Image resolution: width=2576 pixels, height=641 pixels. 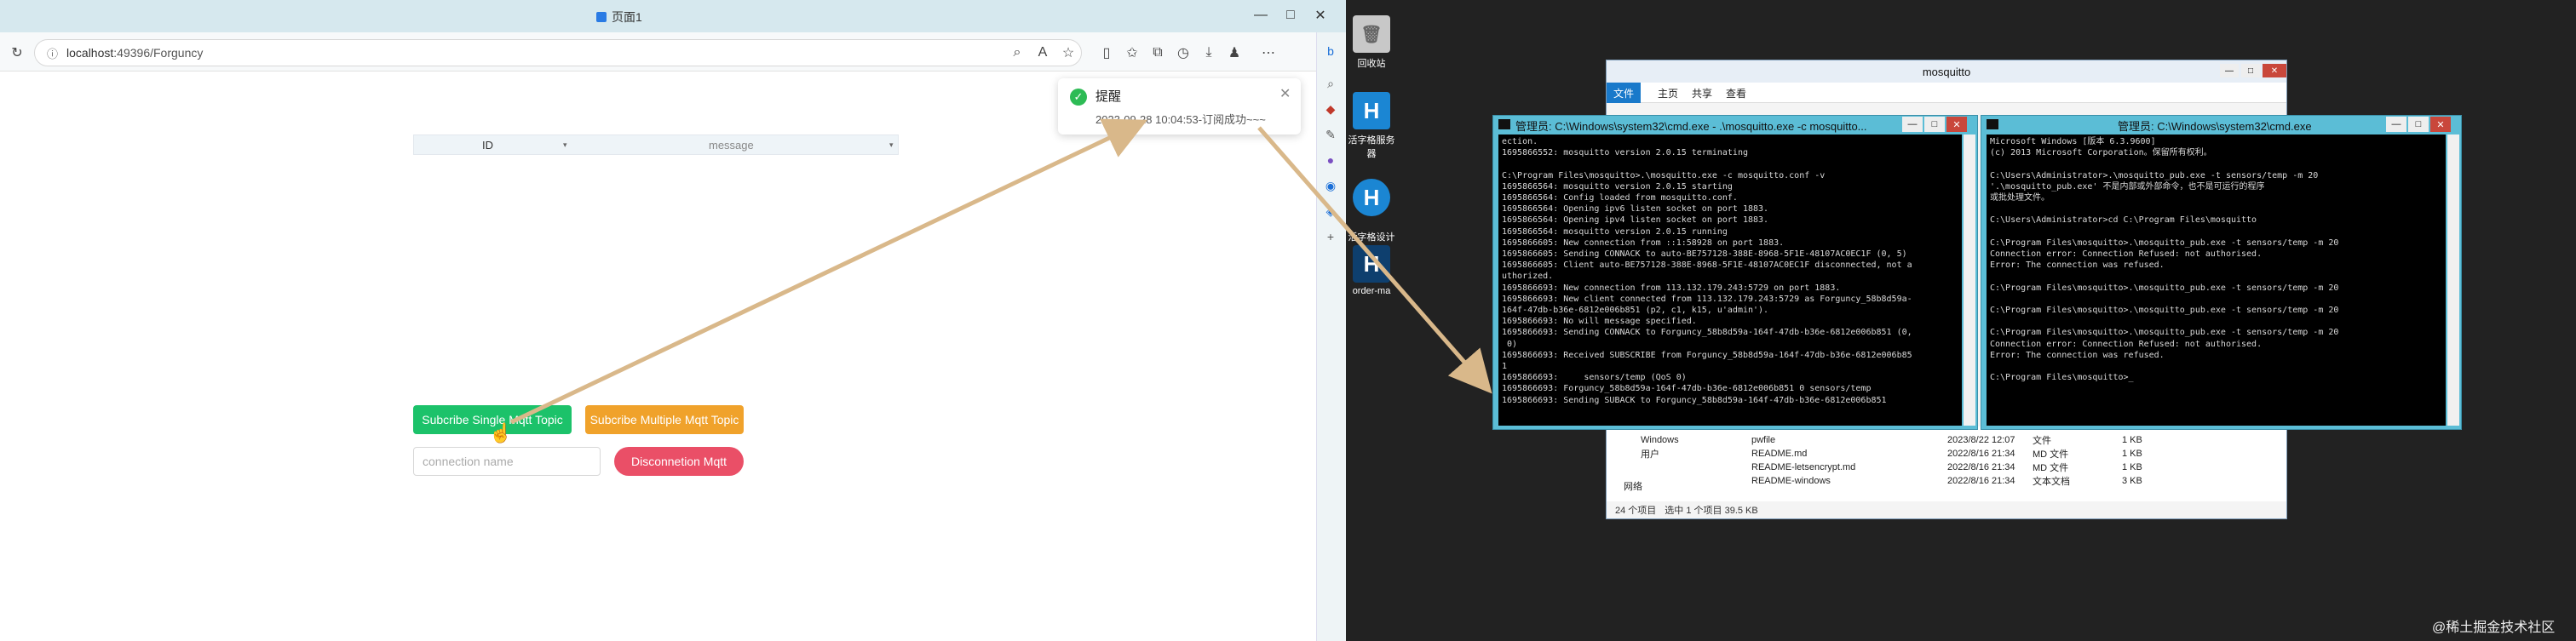 I want to click on arrow-button-to-toast, so click(x=829, y=271).